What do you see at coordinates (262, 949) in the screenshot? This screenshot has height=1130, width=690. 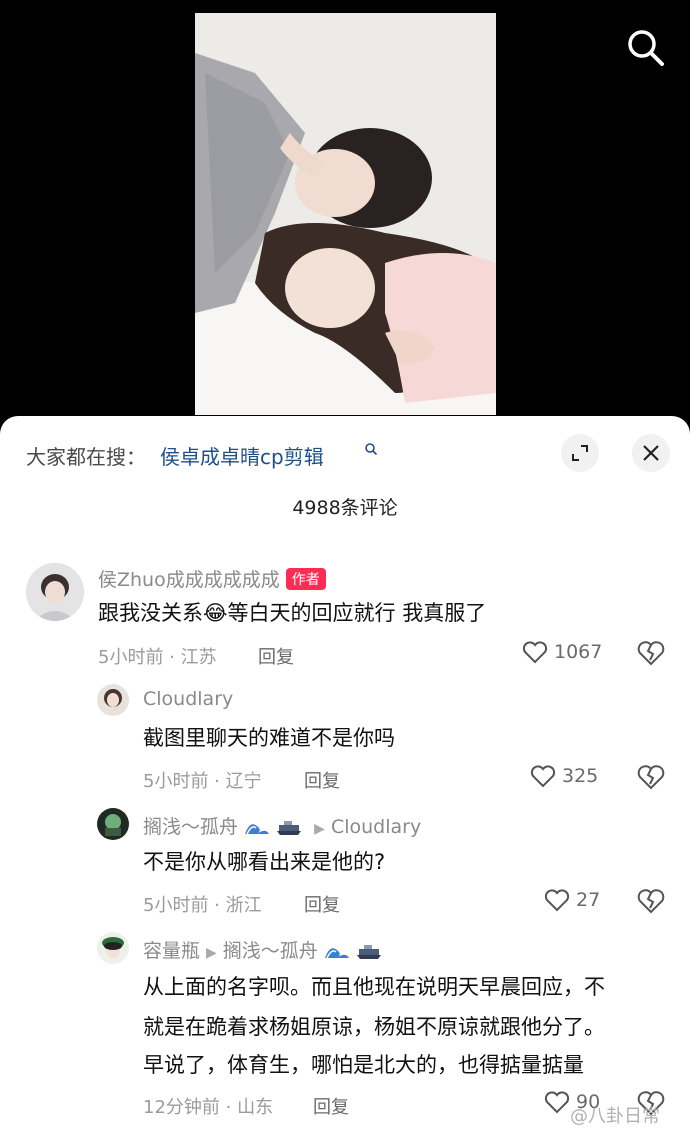 I see `reply-username: 容量瓶 ▶ 搁浅～孤舟` at bounding box center [262, 949].